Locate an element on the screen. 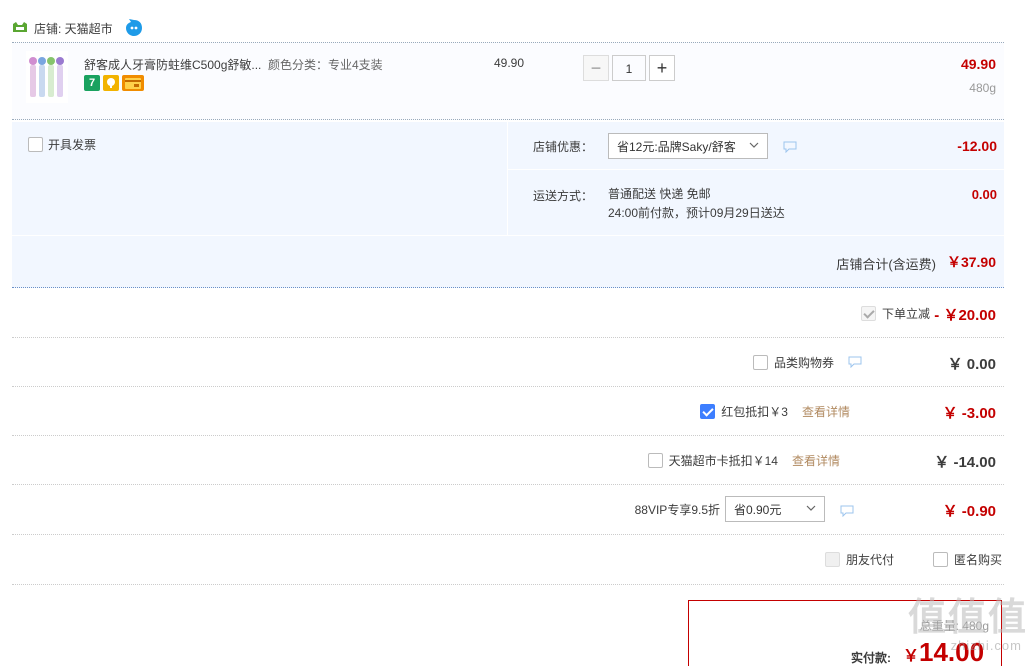 Image resolution: width=1034 pixels, height=666 pixels. friend-pay-label: 朋友代付 is located at coordinates (869, 559).